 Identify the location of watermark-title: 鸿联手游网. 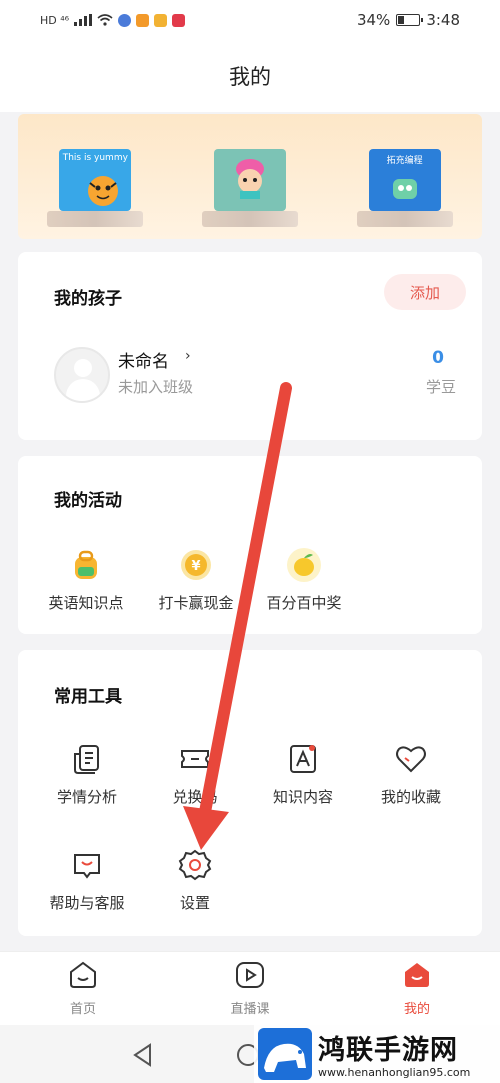
(388, 1050).